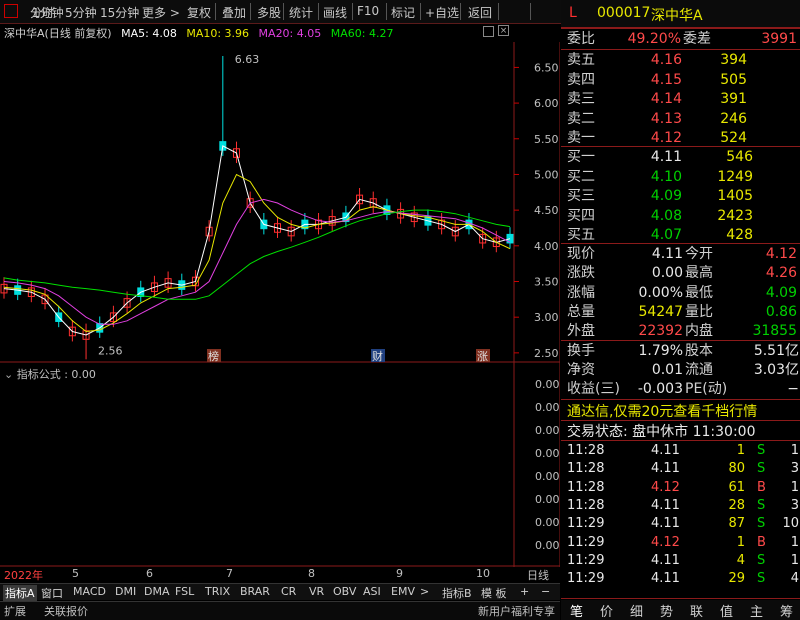 This screenshot has height=620, width=800. What do you see at coordinates (581, 215) in the screenshot?
I see `buy-label: 买四` at bounding box center [581, 215].